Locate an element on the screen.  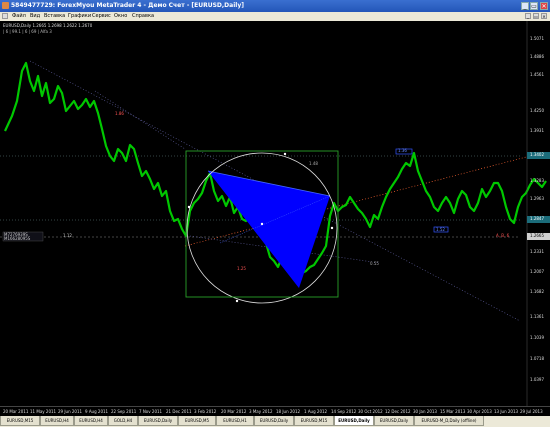
tab-eurusd-h4-2: EURUSD,H4 is located at coordinates (91, 421).